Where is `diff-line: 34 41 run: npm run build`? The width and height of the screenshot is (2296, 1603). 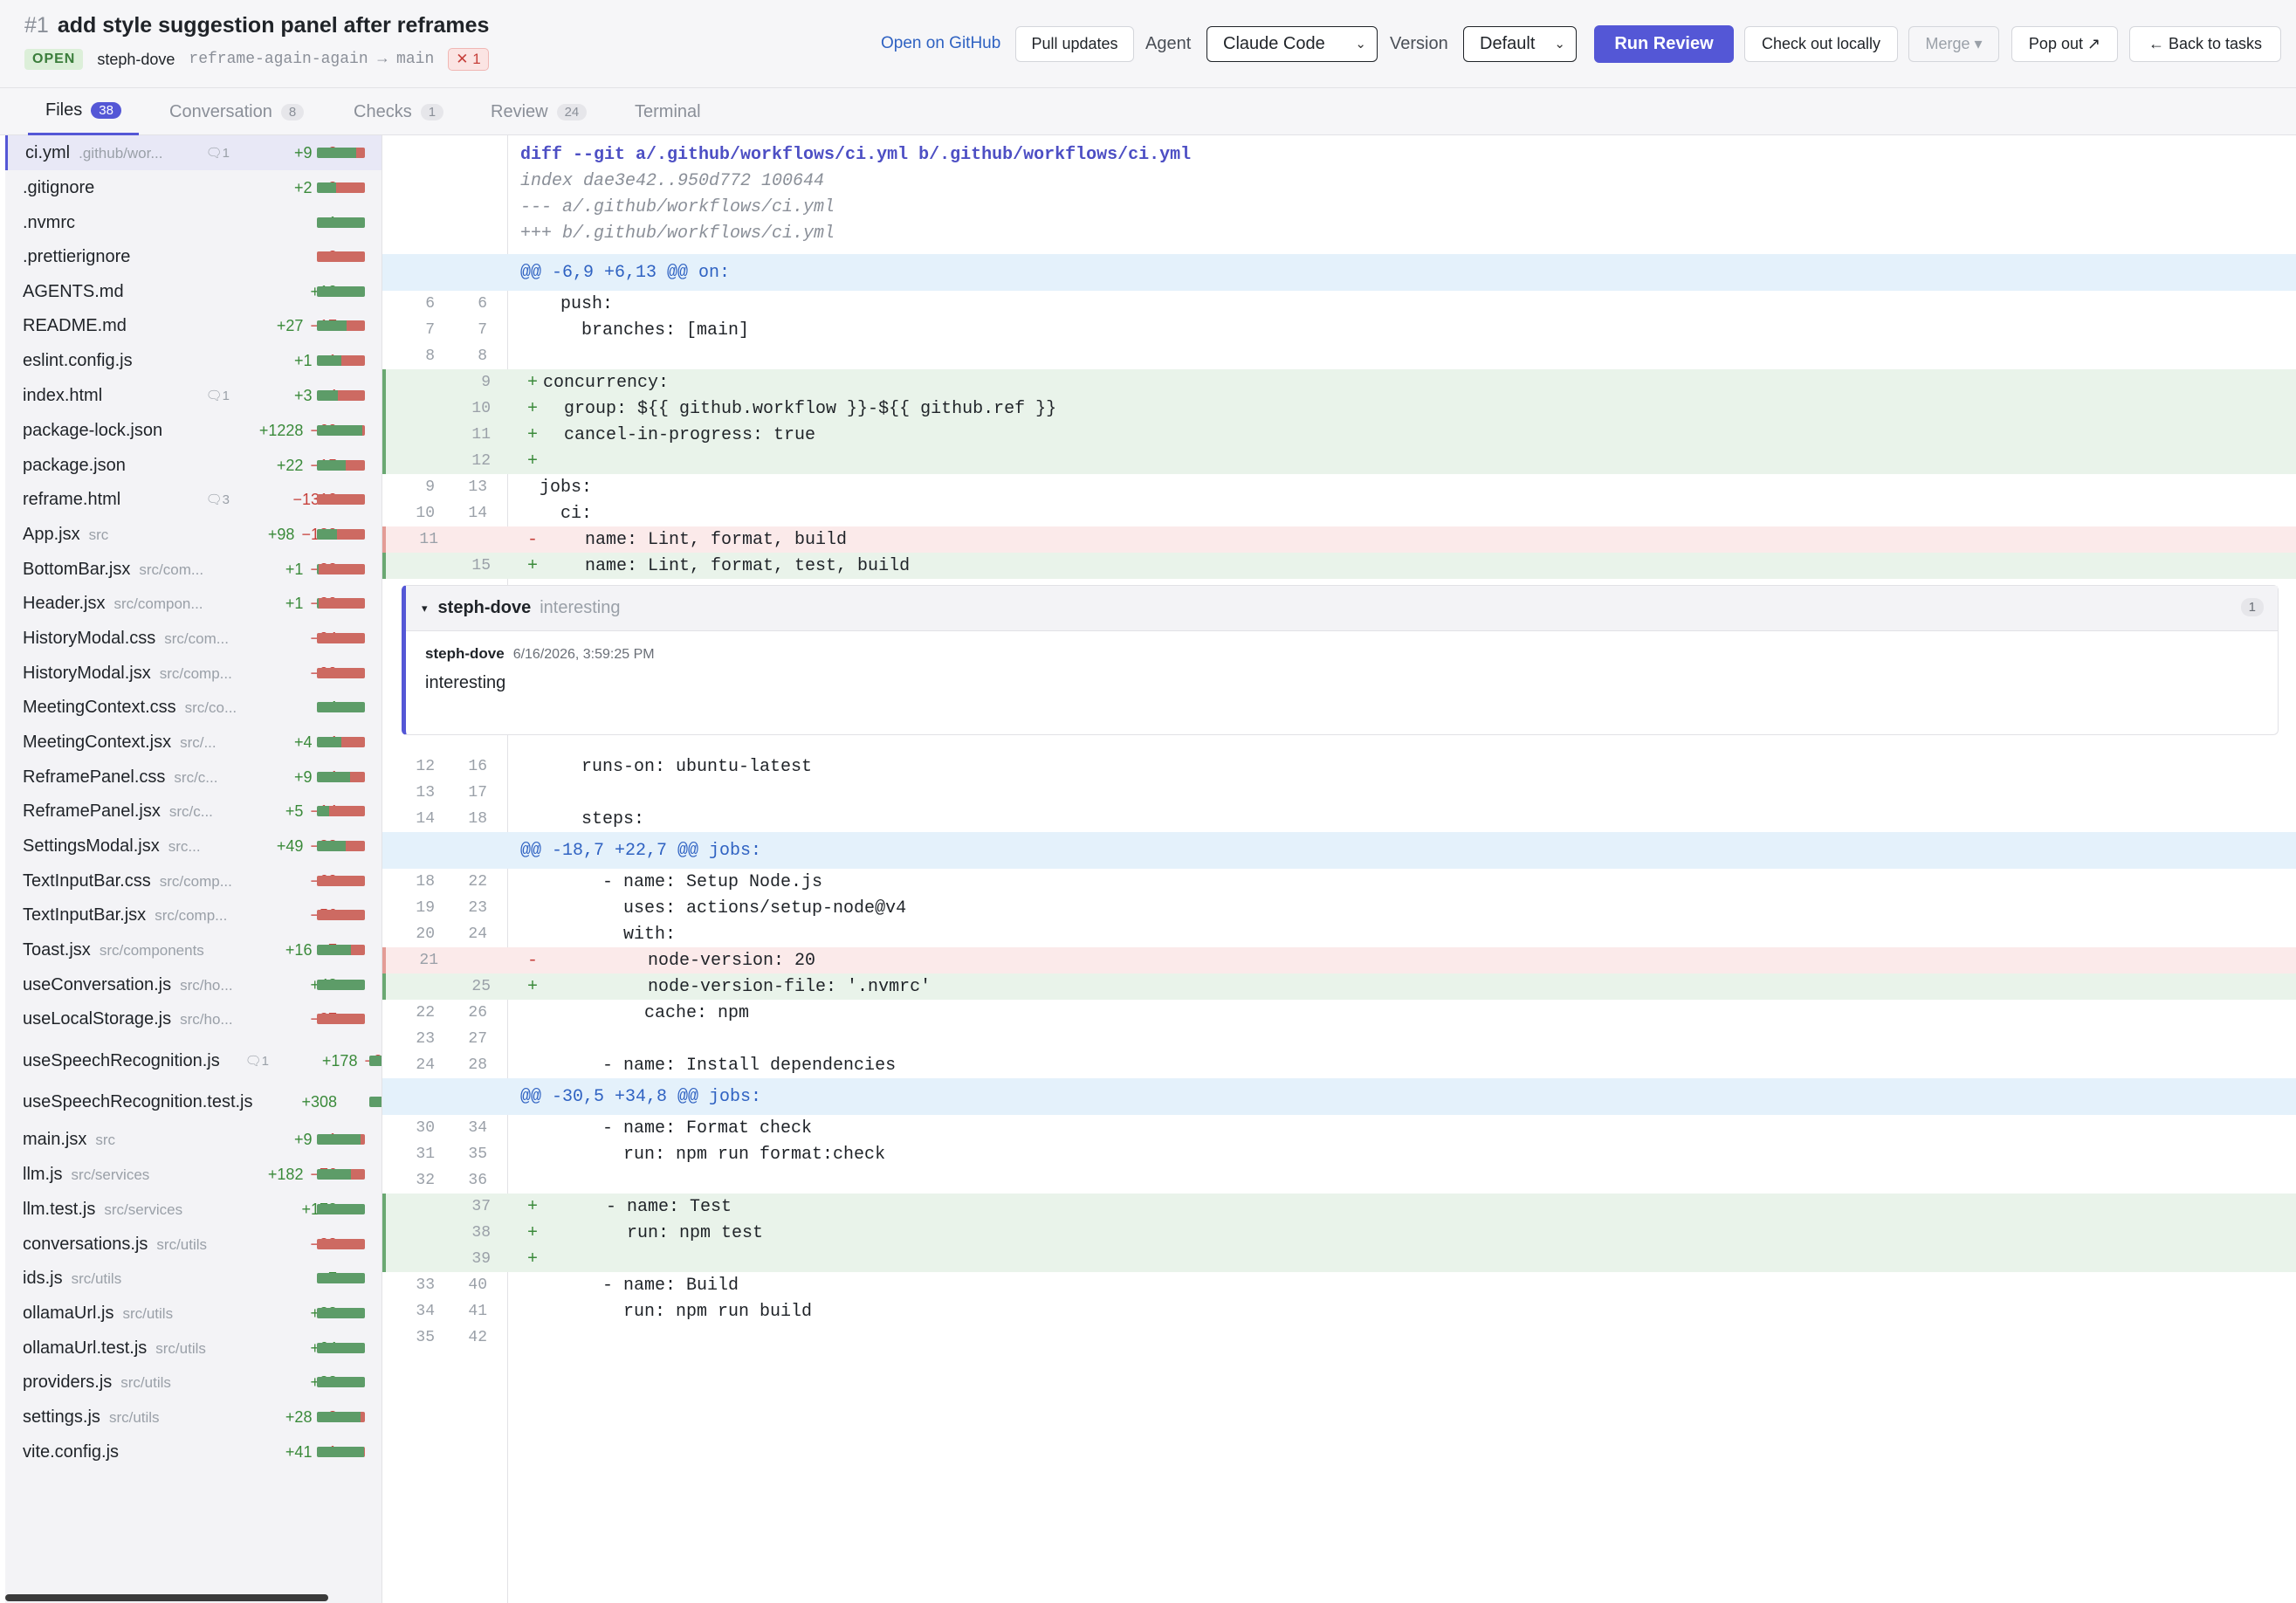 diff-line: 34 41 run: npm run build is located at coordinates (1339, 1311).